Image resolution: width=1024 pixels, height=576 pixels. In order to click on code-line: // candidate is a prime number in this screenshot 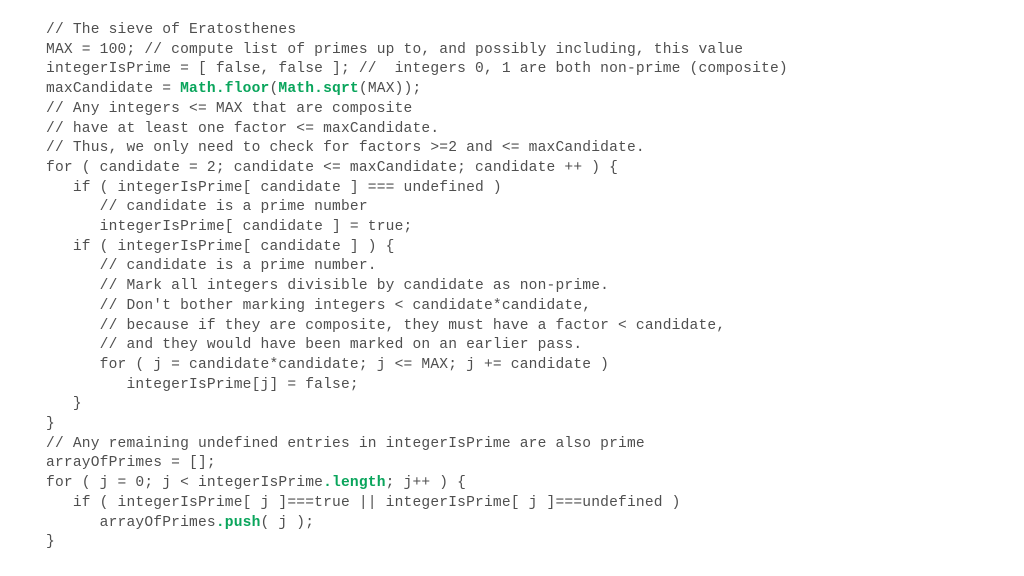, I will do `click(526, 208)`.